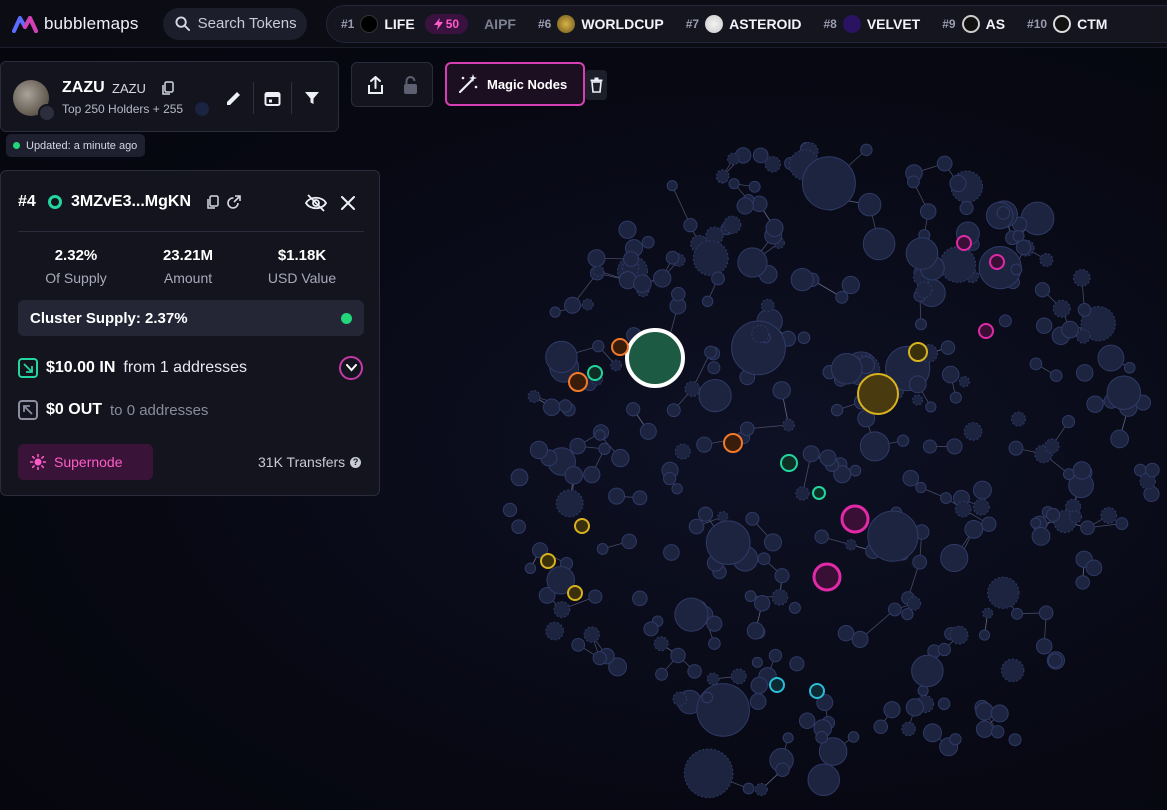 Image resolution: width=1167 pixels, height=810 pixels. I want to click on cluster-supply-bar: Cluster Supply: 2.37%, so click(191, 318).